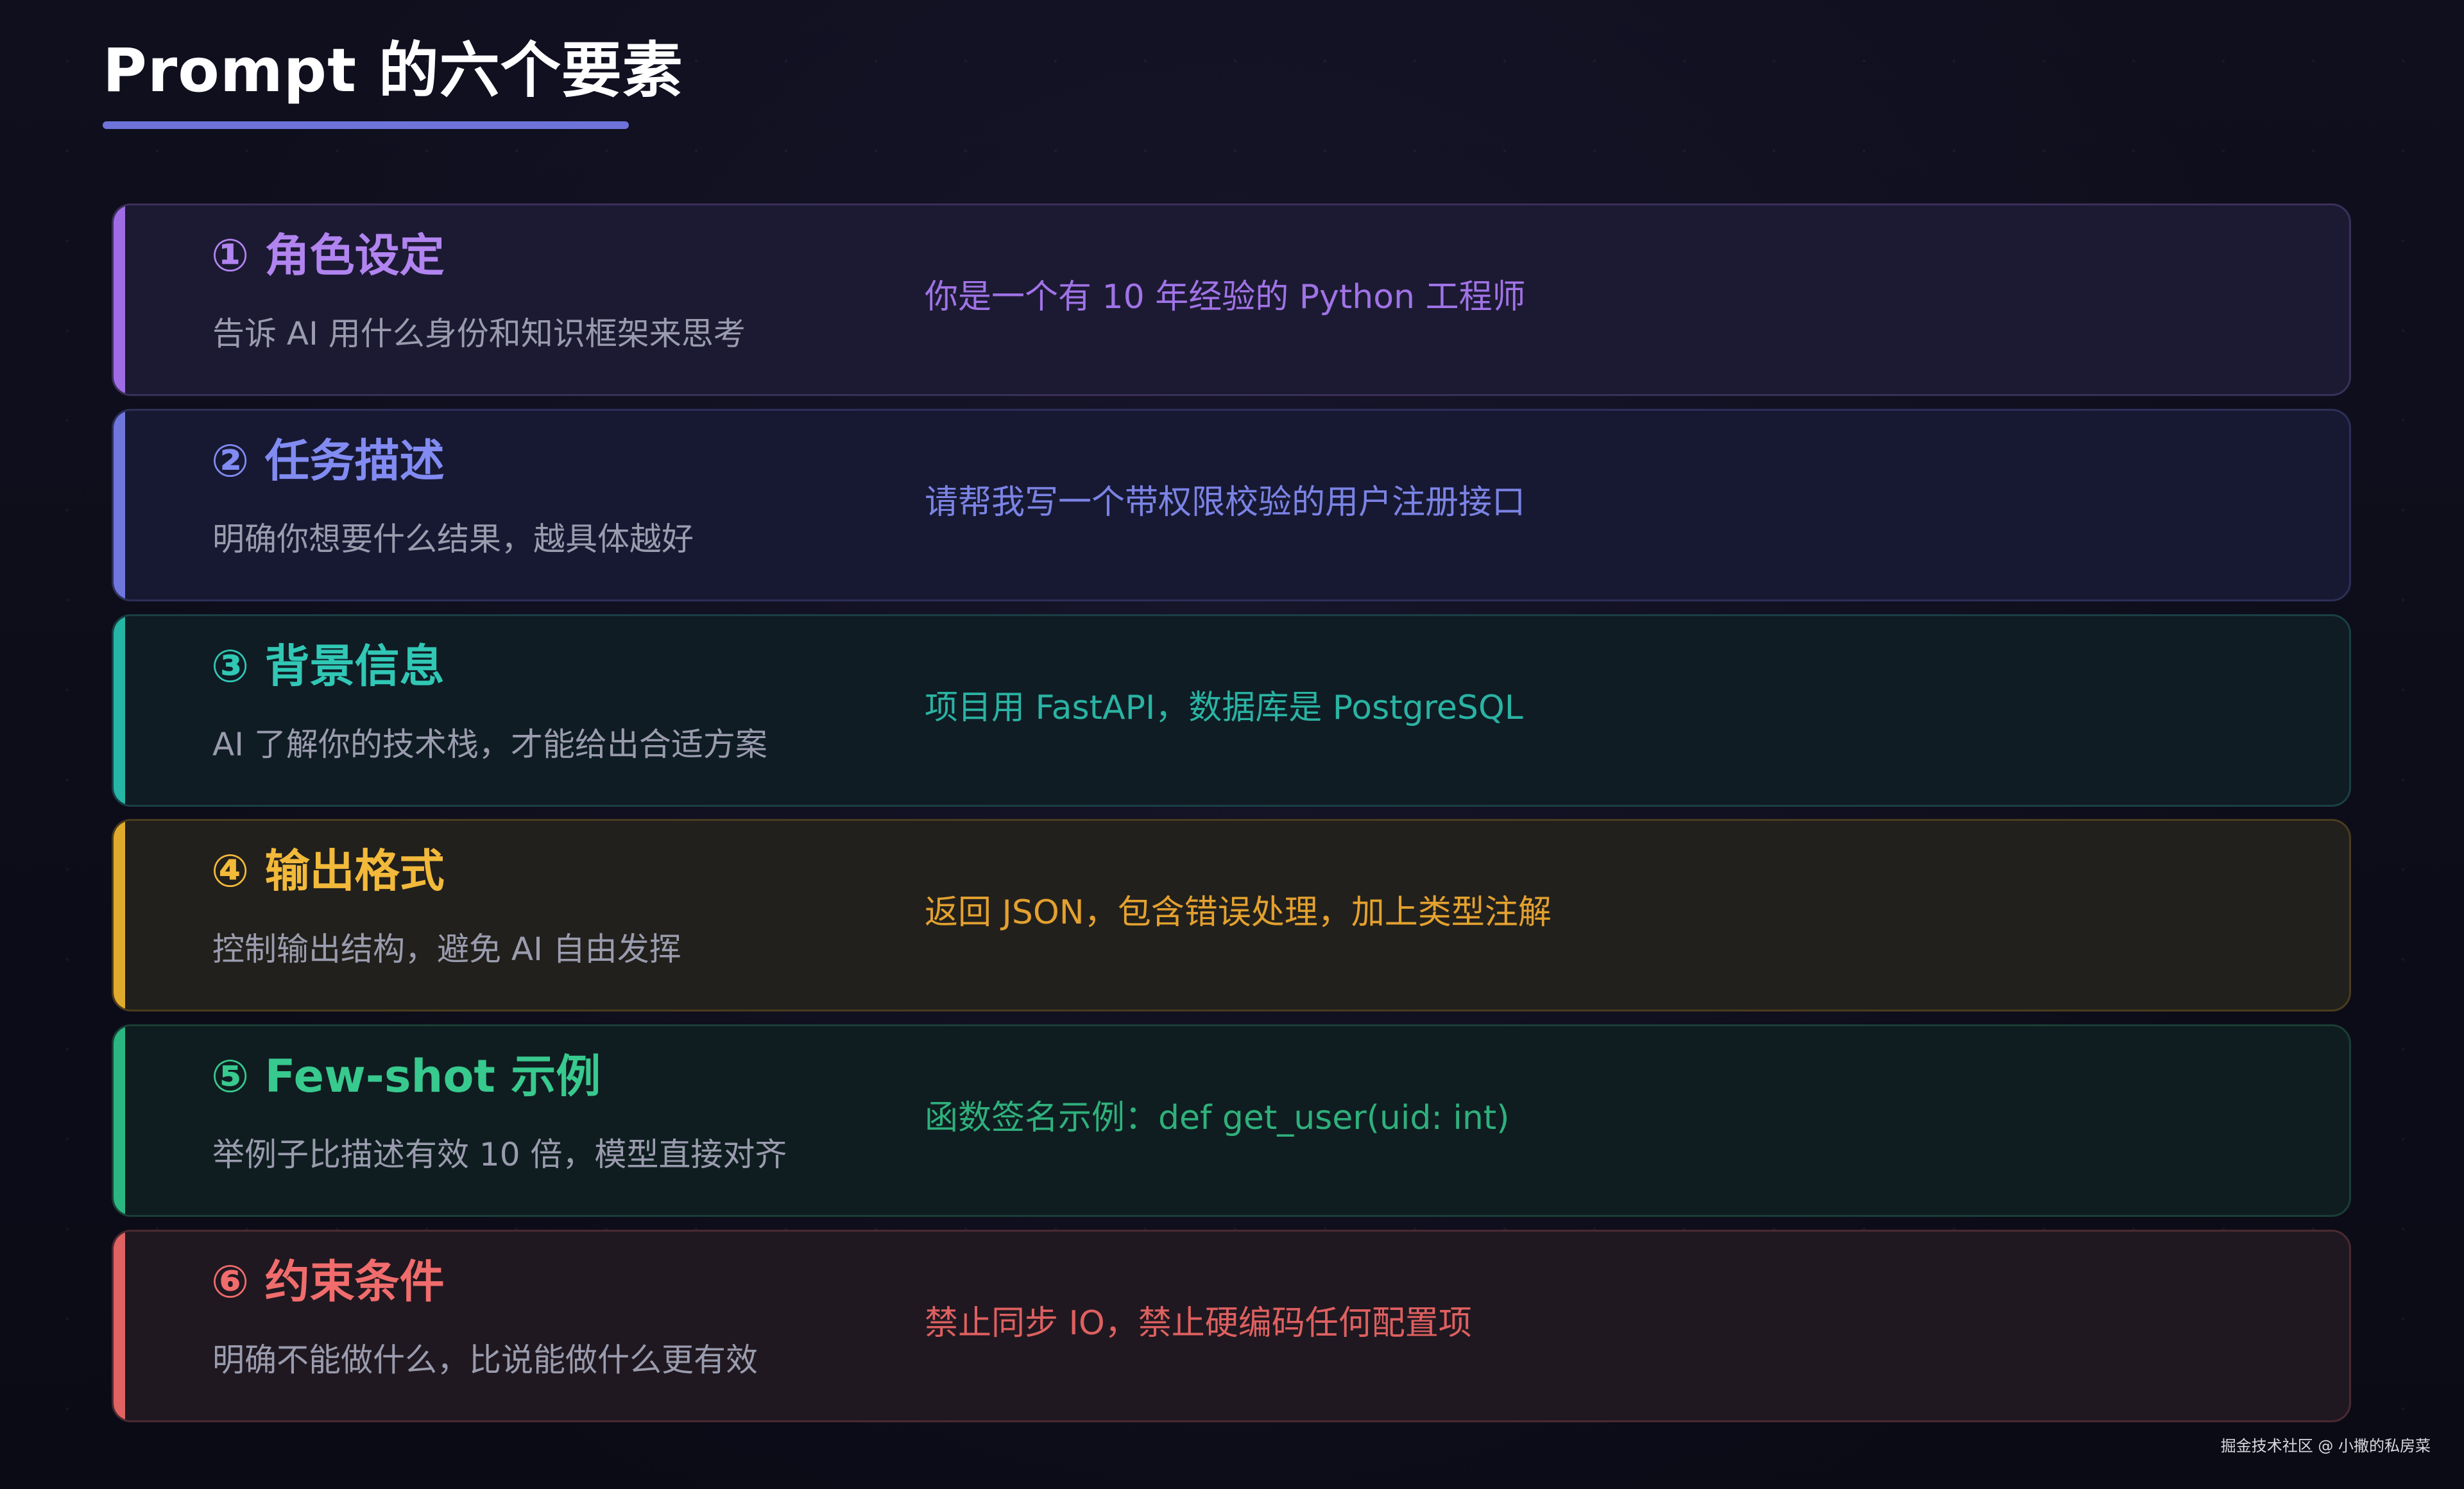 The height and width of the screenshot is (1489, 2464). I want to click on card-example: 你是一个有 10 年经验的 Python 工程师, so click(1225, 297).